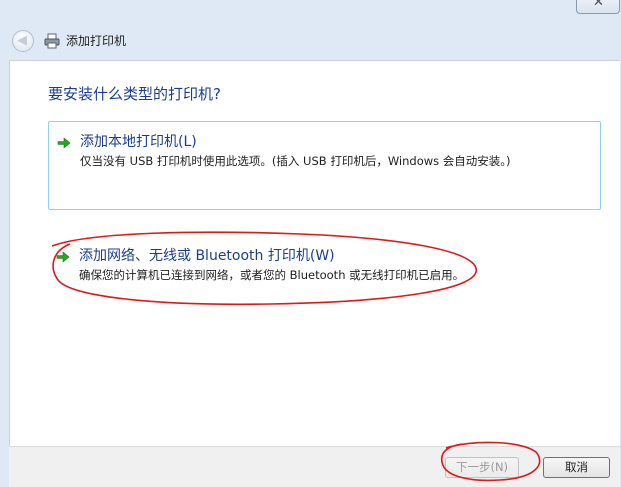 Image resolution: width=621 pixels, height=487 pixels. What do you see at coordinates (96, 41) in the screenshot?
I see `window-title: 添加打印机` at bounding box center [96, 41].